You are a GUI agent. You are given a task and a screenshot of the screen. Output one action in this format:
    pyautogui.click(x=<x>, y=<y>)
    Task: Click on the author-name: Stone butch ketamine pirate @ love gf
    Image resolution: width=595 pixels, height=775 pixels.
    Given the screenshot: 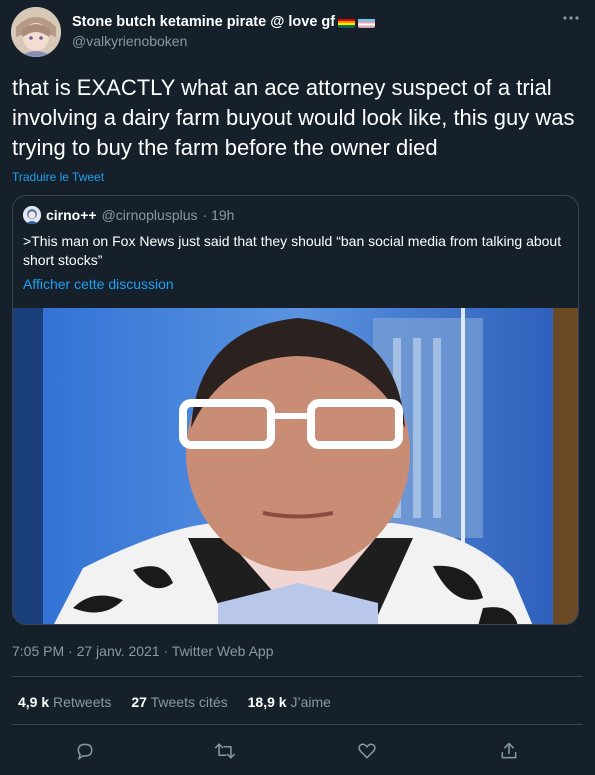 What is the action you would take?
    pyautogui.click(x=203, y=22)
    